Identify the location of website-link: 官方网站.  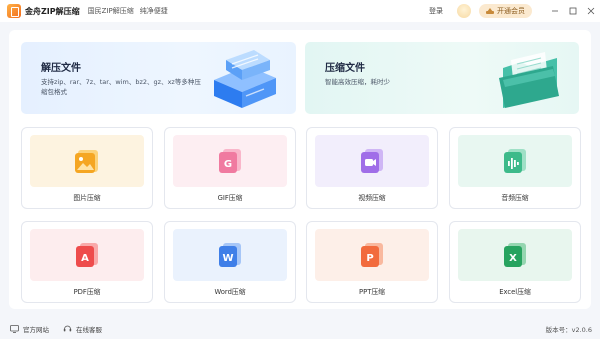
(29, 329).